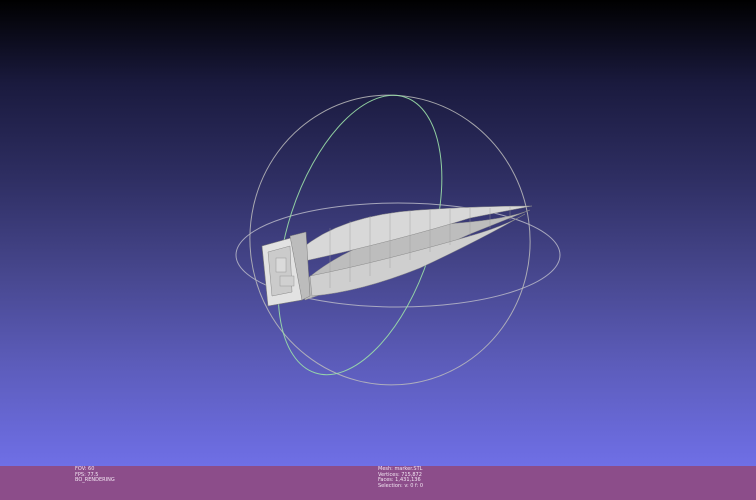 Image resolution: width=756 pixels, height=500 pixels. Describe the element at coordinates (286, 269) in the screenshot. I see `mesh-mount-block` at that location.